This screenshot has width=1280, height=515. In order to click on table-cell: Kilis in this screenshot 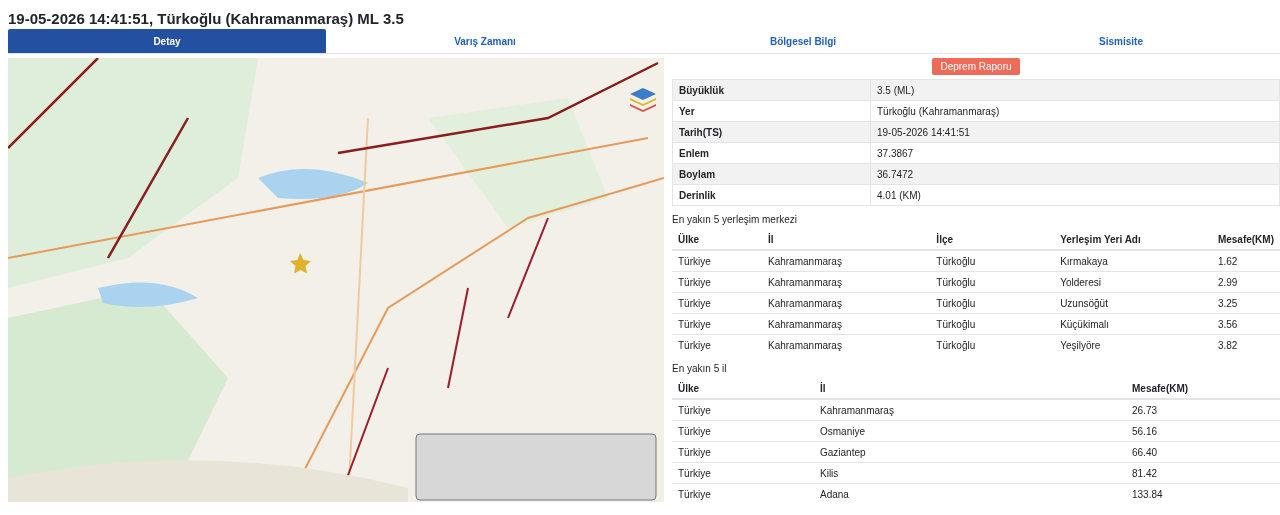, I will do `click(970, 473)`.